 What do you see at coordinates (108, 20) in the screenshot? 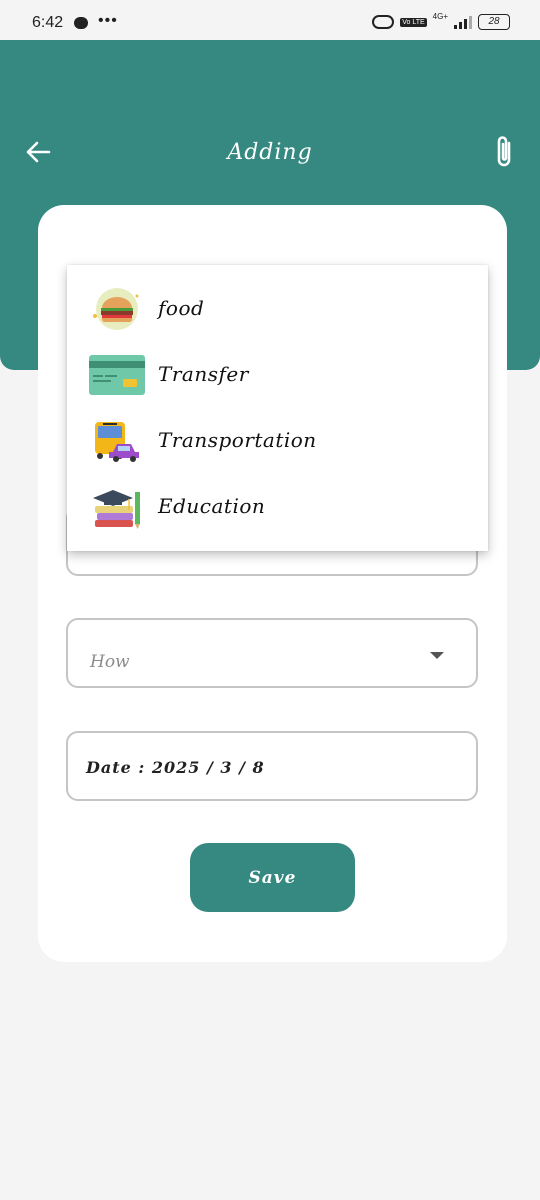
I see `more-notifications-icon: •••` at bounding box center [108, 20].